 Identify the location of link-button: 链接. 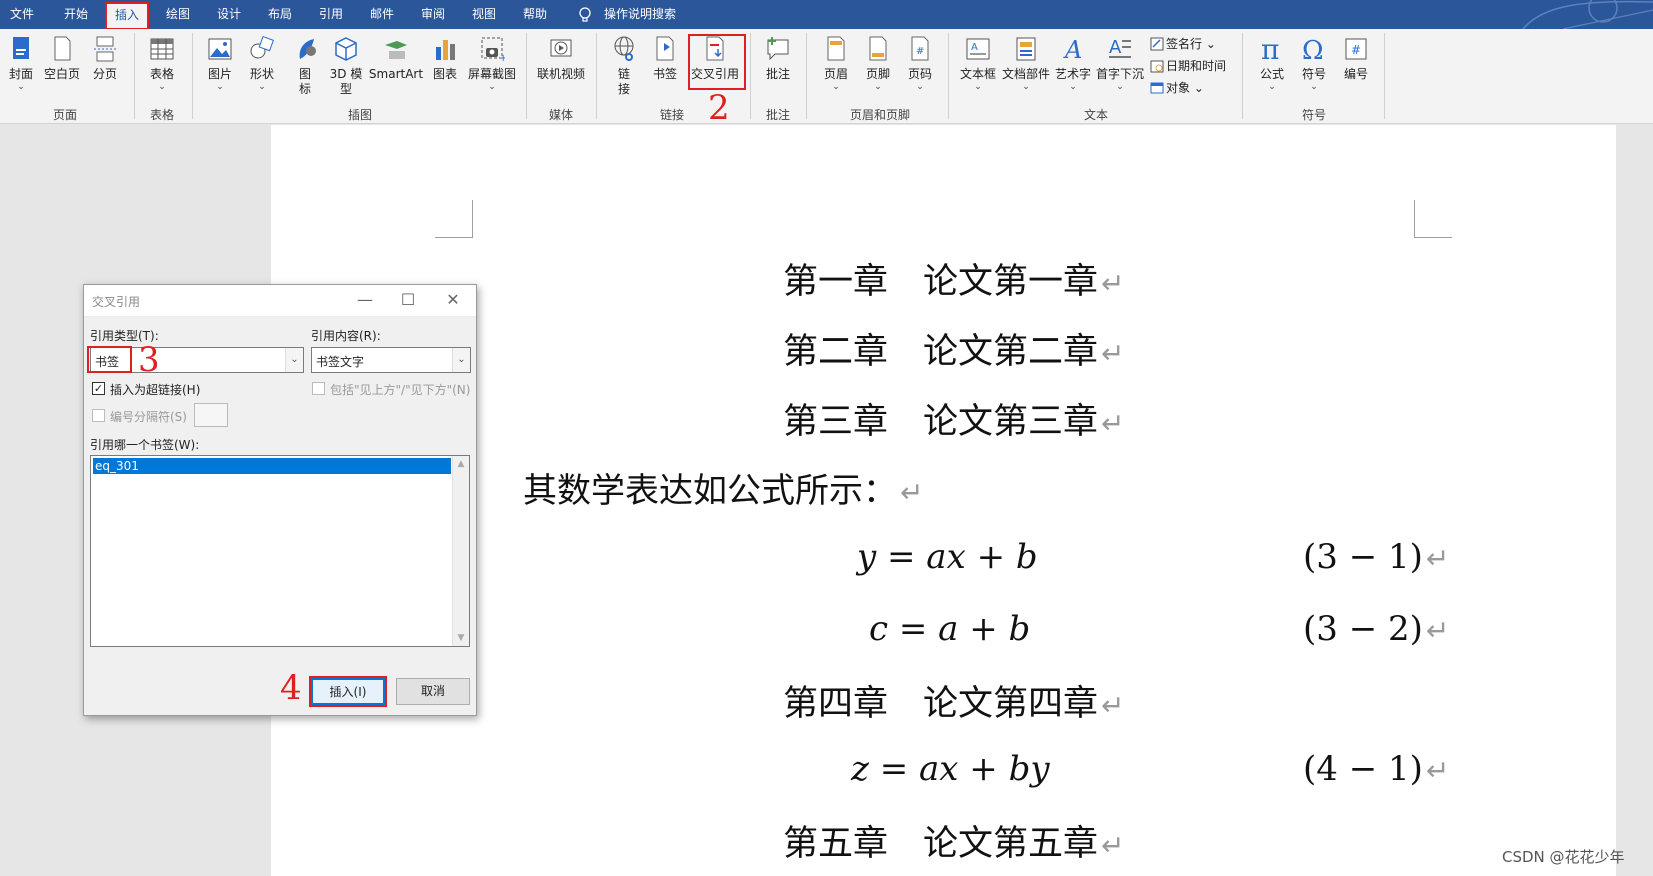
(624, 66).